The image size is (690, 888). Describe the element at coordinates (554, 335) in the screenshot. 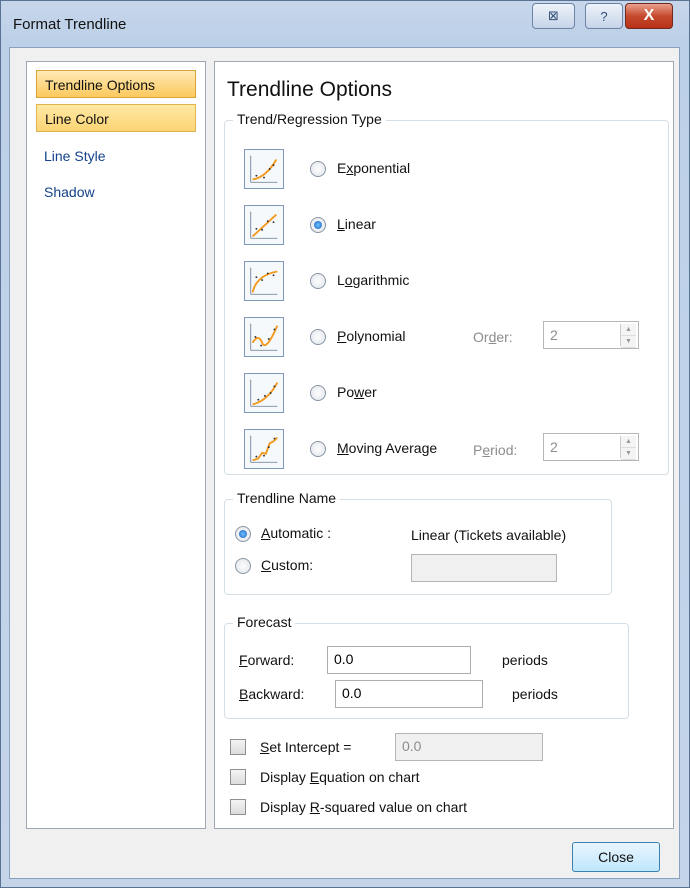

I see `order-value: 2` at that location.